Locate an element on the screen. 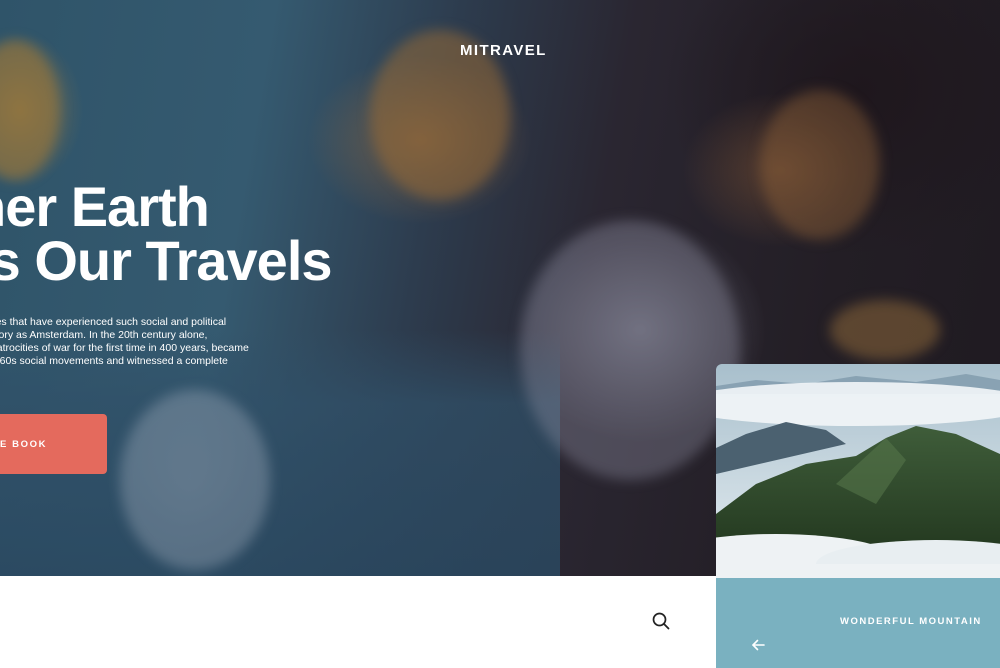  destination-card: WONDERFUL MOUNTAIN is located at coordinates (858, 516).